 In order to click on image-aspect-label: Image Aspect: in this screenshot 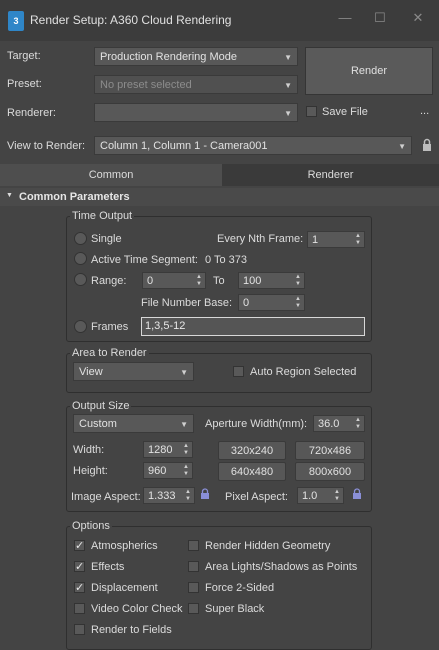, I will do `click(106, 497)`.